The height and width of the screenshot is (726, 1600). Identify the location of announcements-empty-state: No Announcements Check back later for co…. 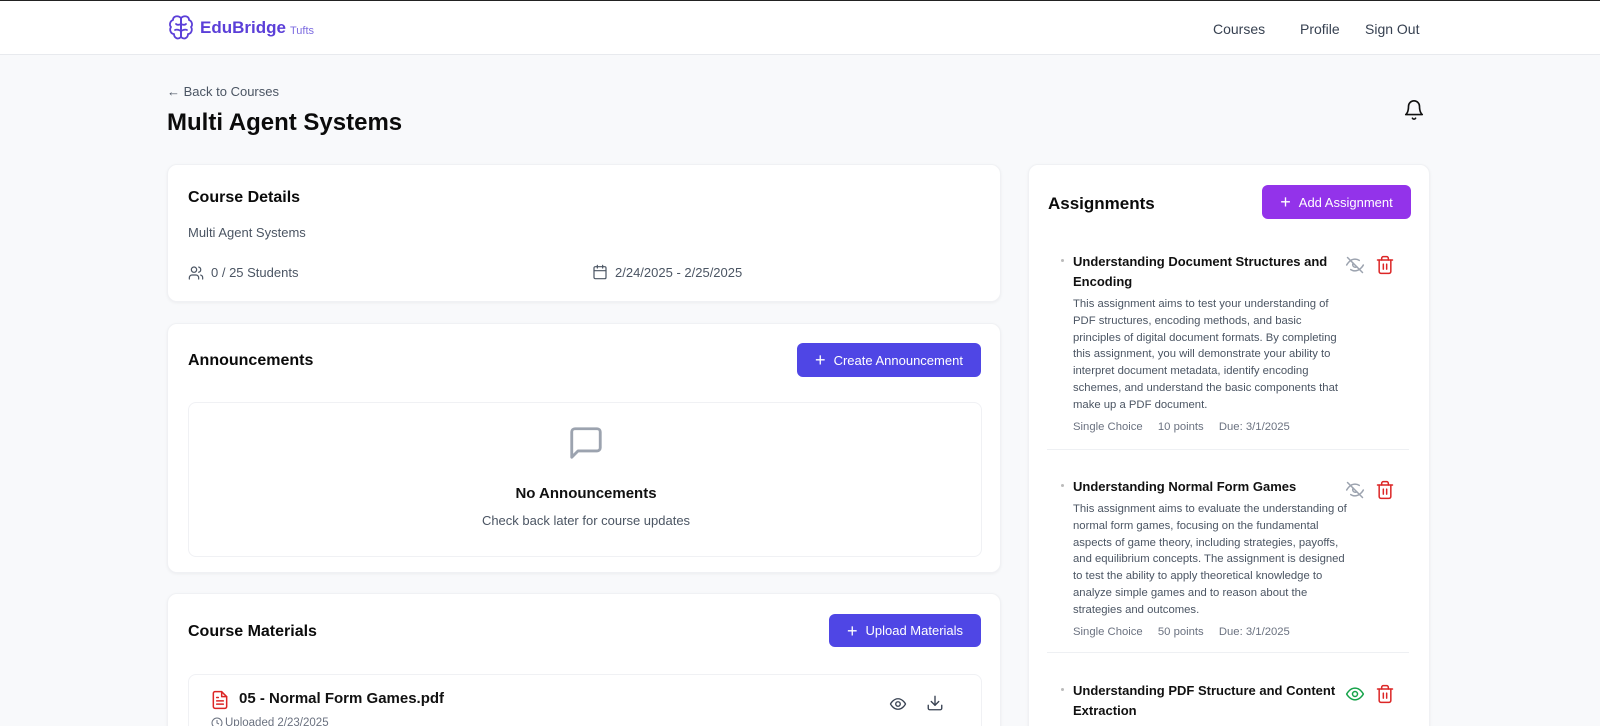
(585, 479).